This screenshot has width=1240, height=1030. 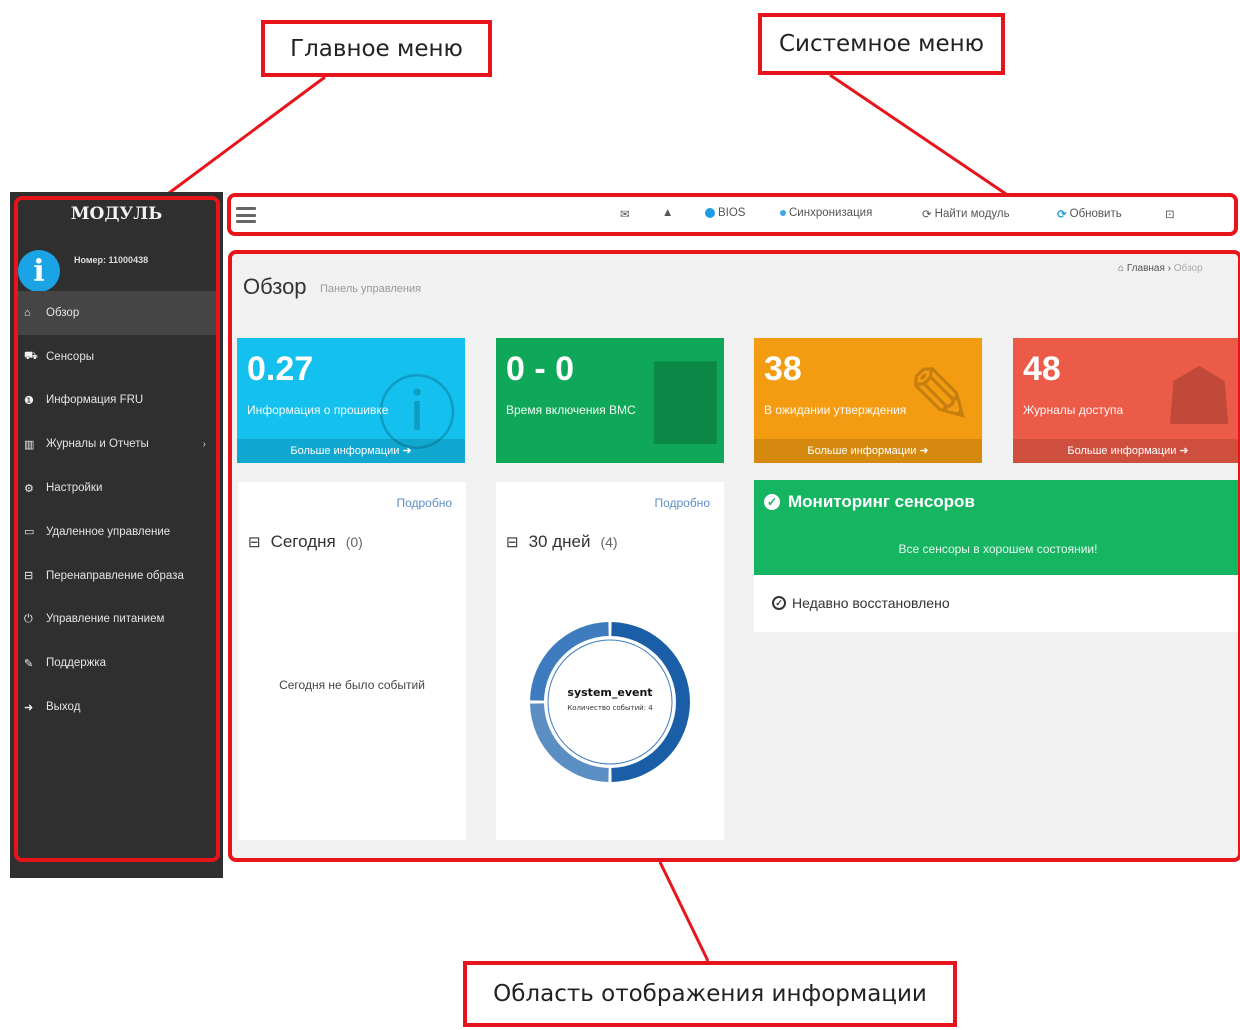 I want to click on power-off-icon: ⊡, so click(x=1170, y=214).